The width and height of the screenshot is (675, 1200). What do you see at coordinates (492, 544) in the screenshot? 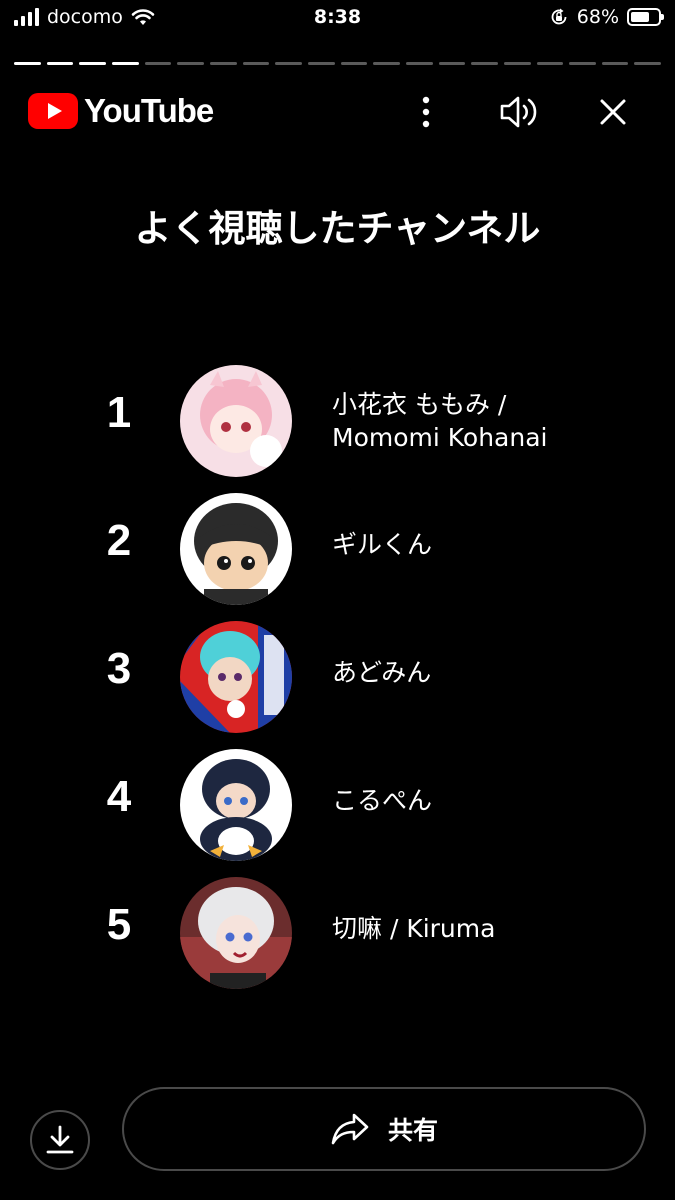
I see `channel-name: ギルくん` at bounding box center [492, 544].